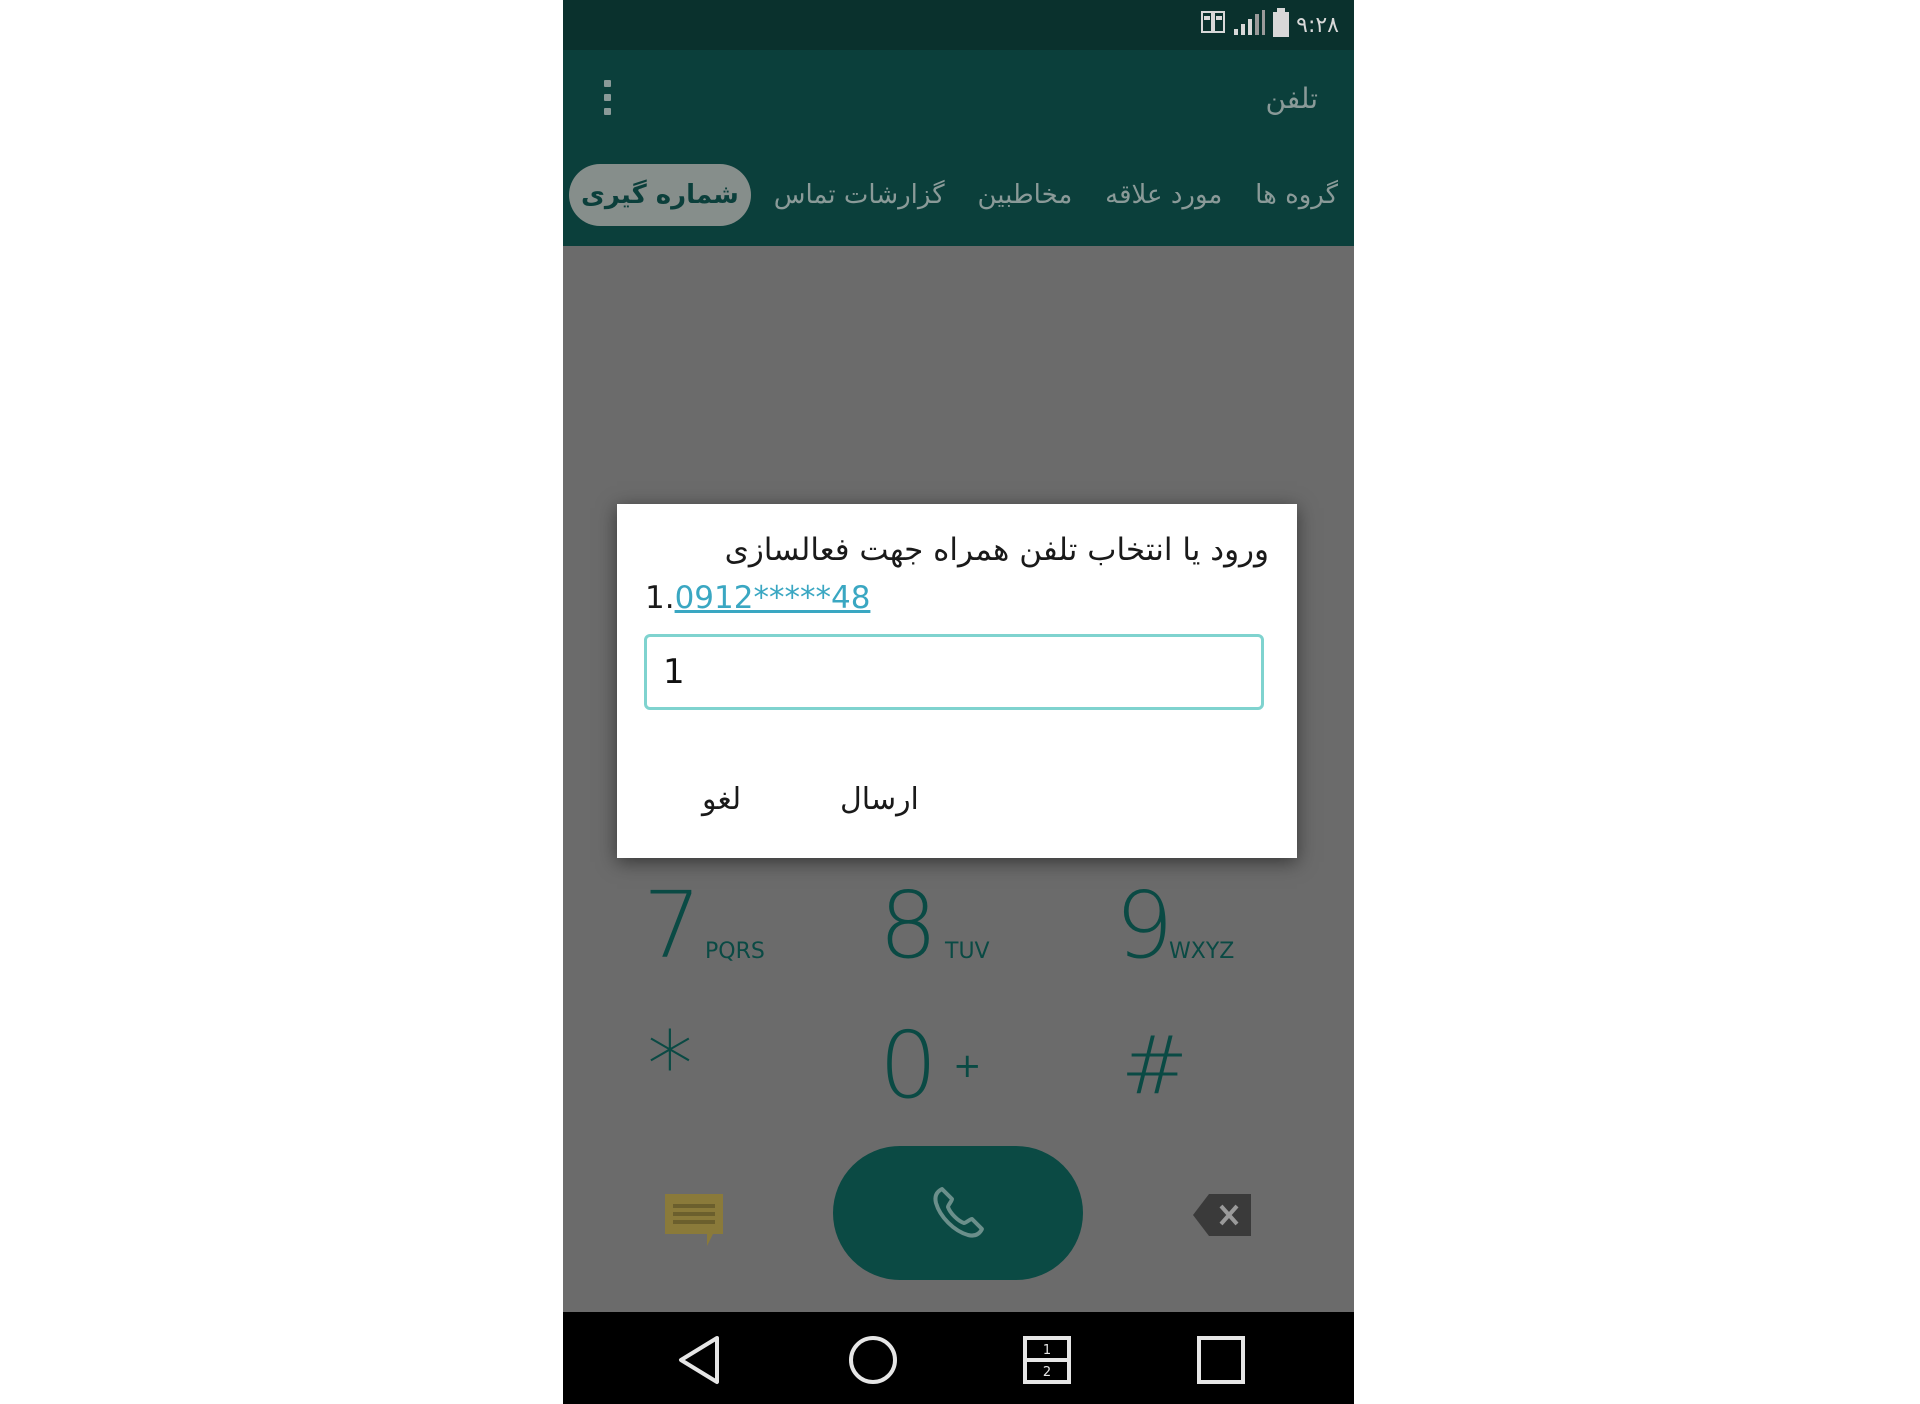 The width and height of the screenshot is (1920, 1404). I want to click on home-icon, so click(873, 1360).